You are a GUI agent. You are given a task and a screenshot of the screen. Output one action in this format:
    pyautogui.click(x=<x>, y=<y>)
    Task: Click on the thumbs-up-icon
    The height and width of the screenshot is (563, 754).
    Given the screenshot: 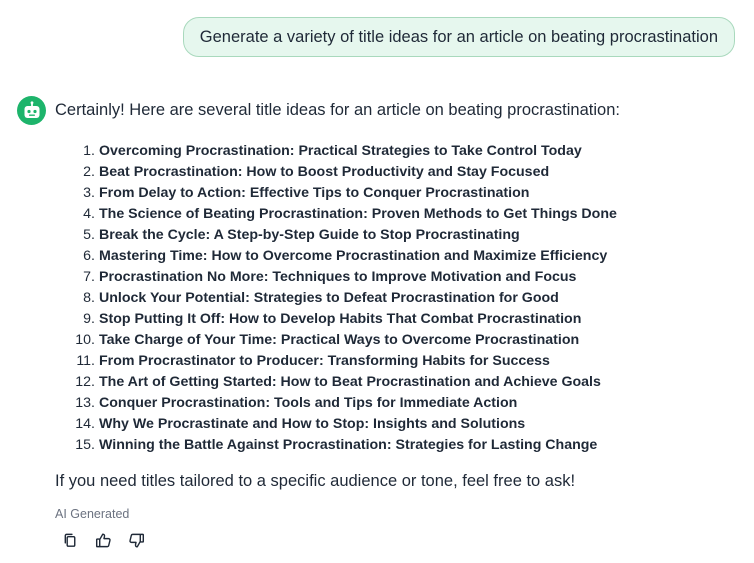 What is the action you would take?
    pyautogui.click(x=103, y=539)
    